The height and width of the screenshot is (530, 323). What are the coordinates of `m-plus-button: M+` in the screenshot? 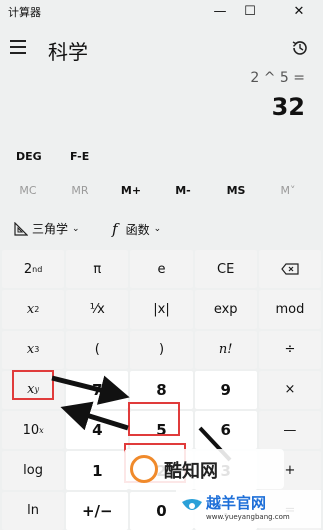 It's located at (131, 190).